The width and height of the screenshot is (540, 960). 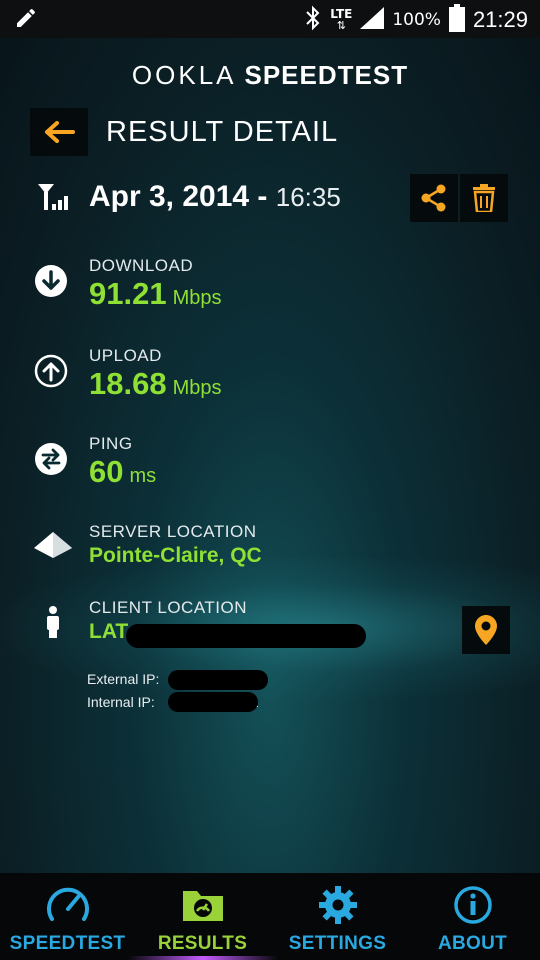 What do you see at coordinates (68, 907) in the screenshot?
I see `speedometer-icon` at bounding box center [68, 907].